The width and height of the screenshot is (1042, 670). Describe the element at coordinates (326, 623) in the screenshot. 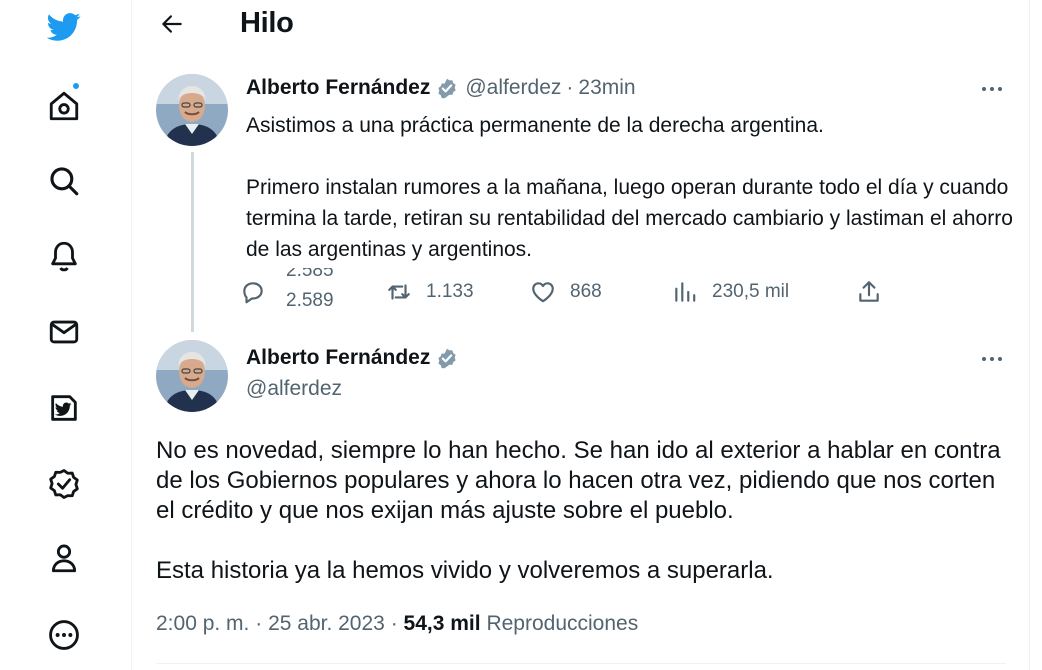

I see `tweet-date: 25 abr. 2023` at that location.